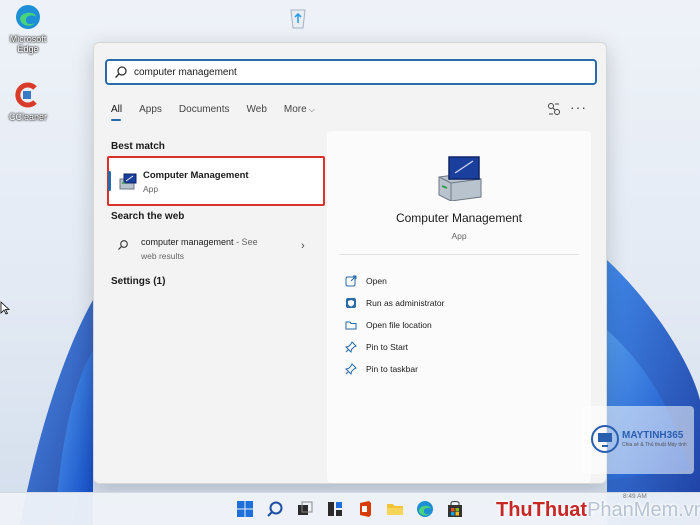  I want to click on task-view-icon, so click(305, 509).